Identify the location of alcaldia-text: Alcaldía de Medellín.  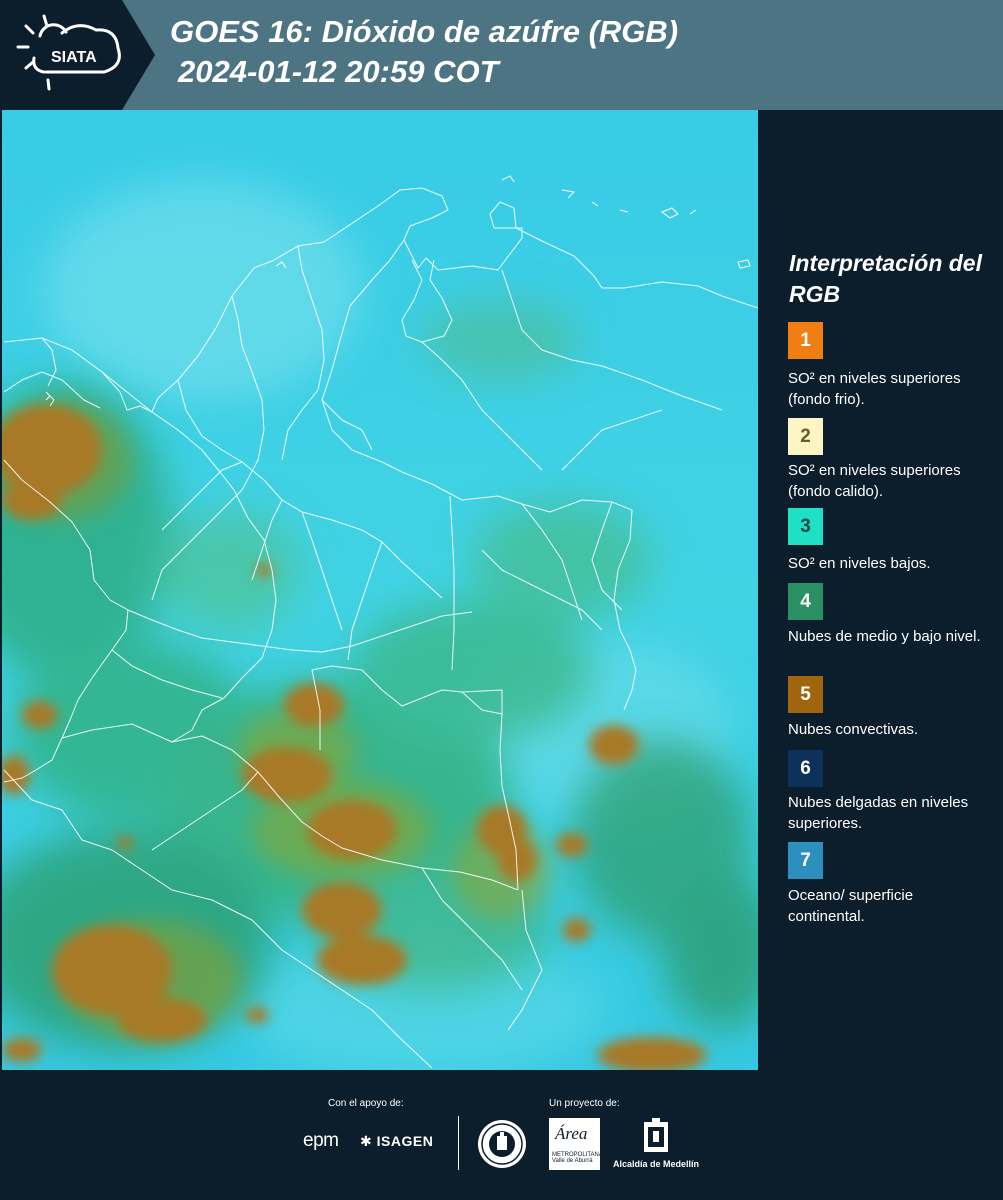
(656, 1164).